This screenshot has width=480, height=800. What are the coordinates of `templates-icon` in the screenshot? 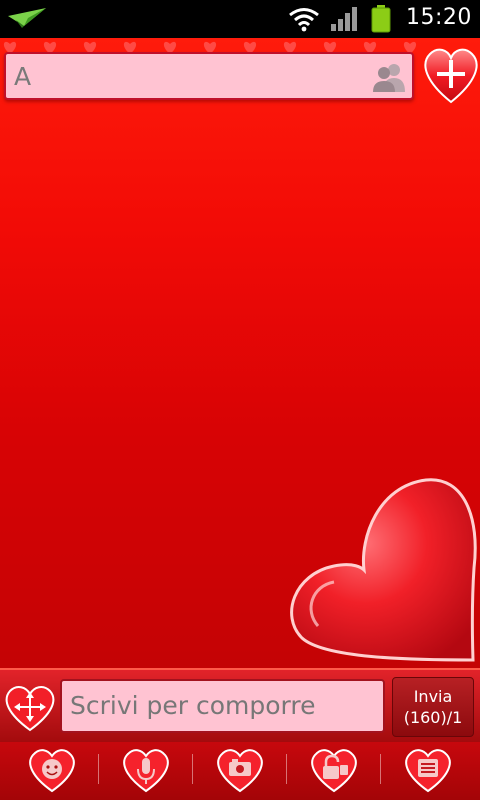 It's located at (428, 770).